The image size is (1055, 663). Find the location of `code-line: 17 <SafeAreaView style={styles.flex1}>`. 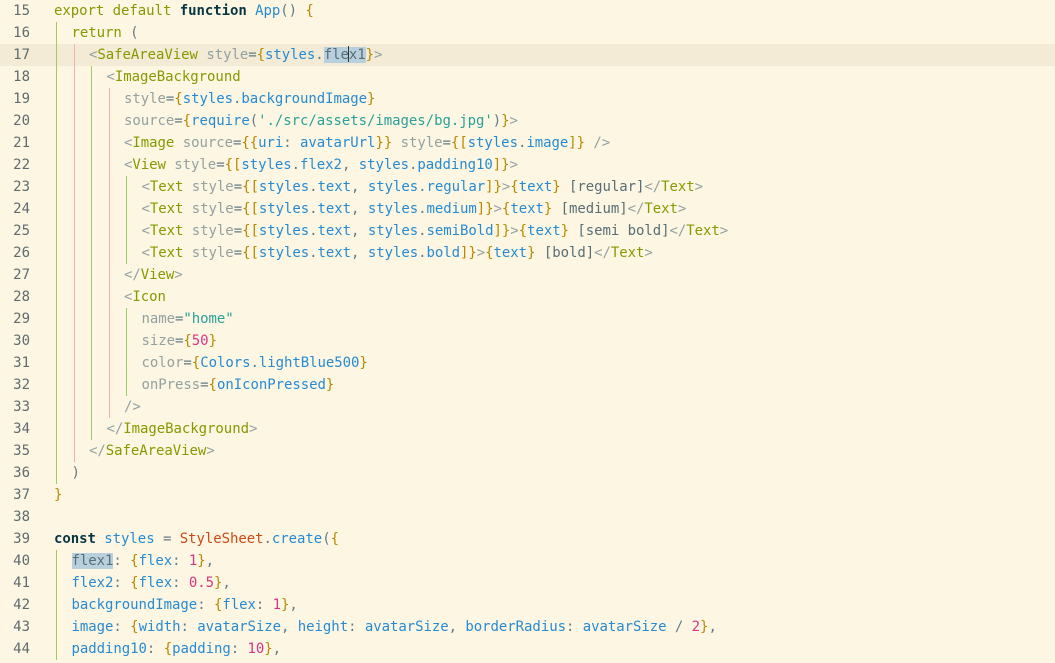

code-line: 17 <SafeAreaView style={styles.flex1}> is located at coordinates (527, 55).